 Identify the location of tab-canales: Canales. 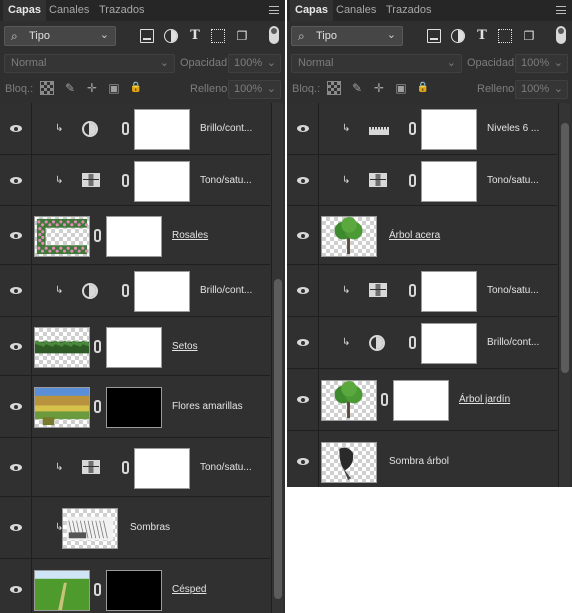
(356, 10).